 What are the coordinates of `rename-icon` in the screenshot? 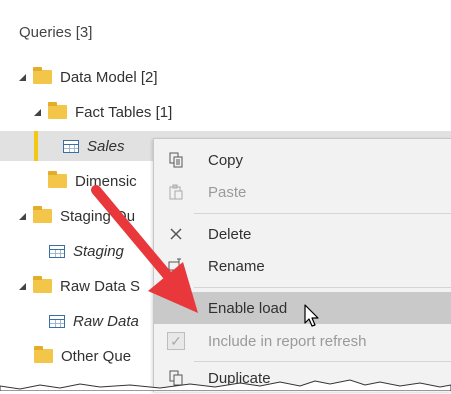 It's located at (176, 266).